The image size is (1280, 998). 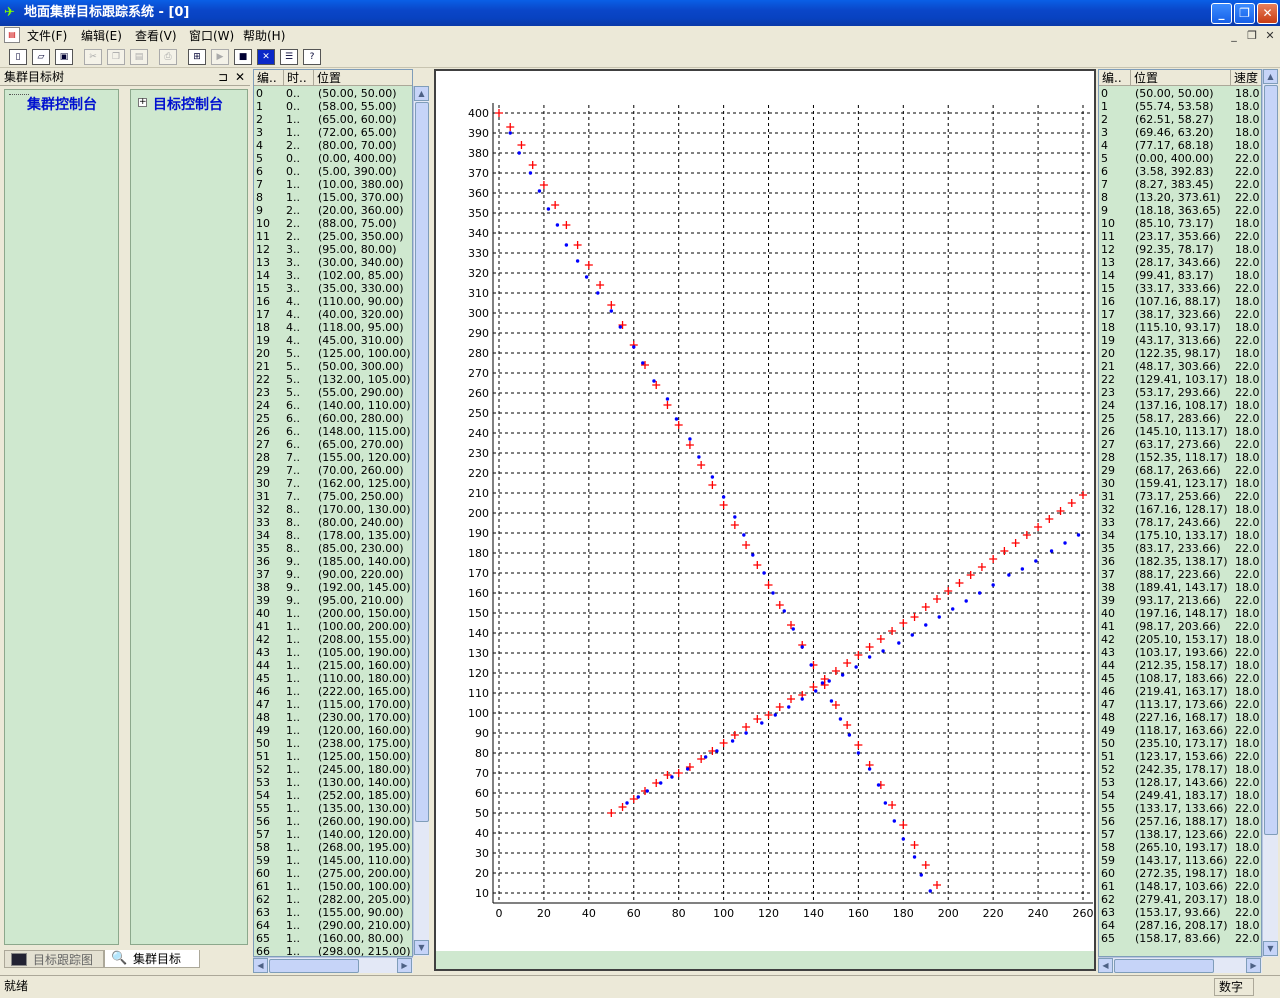 What do you see at coordinates (1180, 548) in the screenshot?
I see `table-row: 35 (83.17, 233.66) 22.0` at bounding box center [1180, 548].